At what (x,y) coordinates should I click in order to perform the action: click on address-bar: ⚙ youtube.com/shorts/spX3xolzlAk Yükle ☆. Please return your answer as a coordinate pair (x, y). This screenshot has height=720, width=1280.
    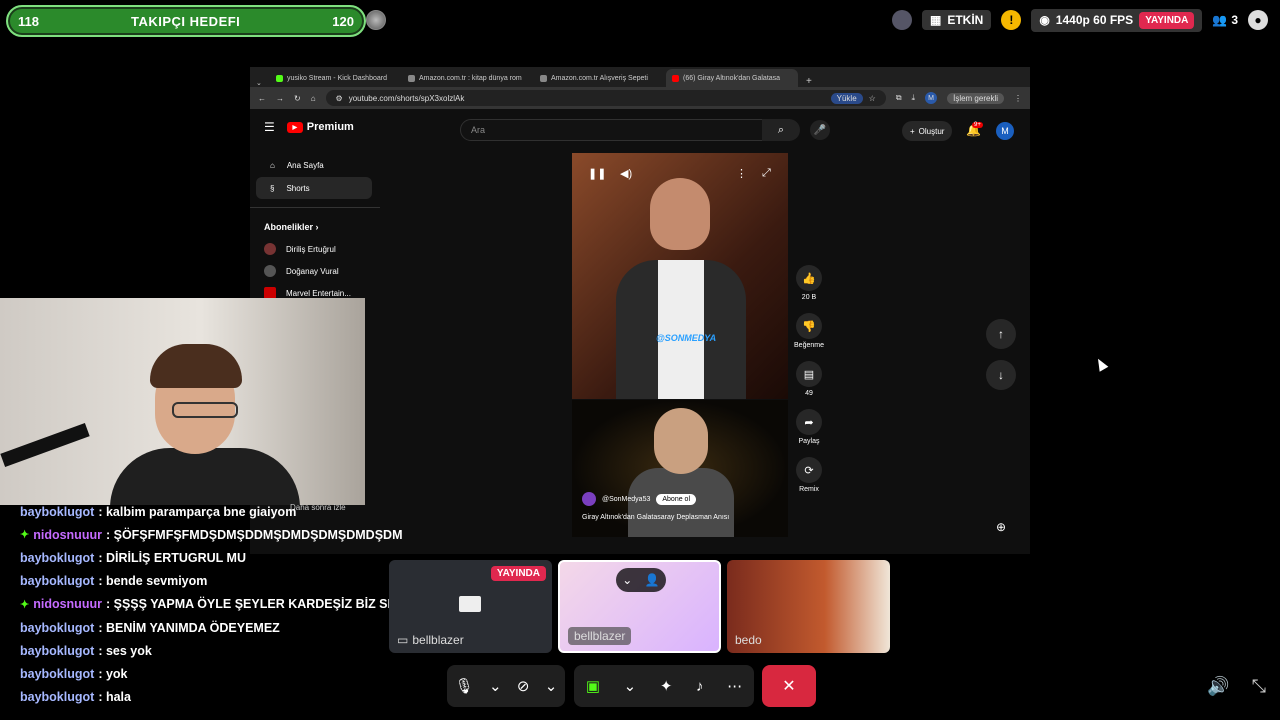
    Looking at the image, I should click on (605, 98).